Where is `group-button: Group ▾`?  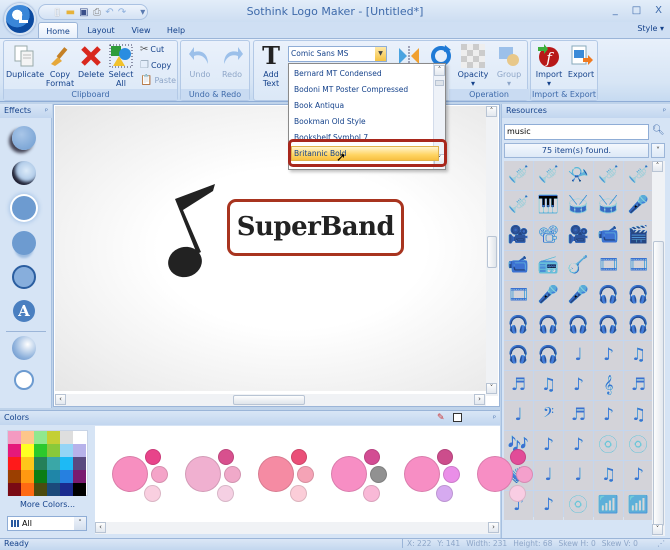
group-button: Group ▾ is located at coordinates (509, 66).